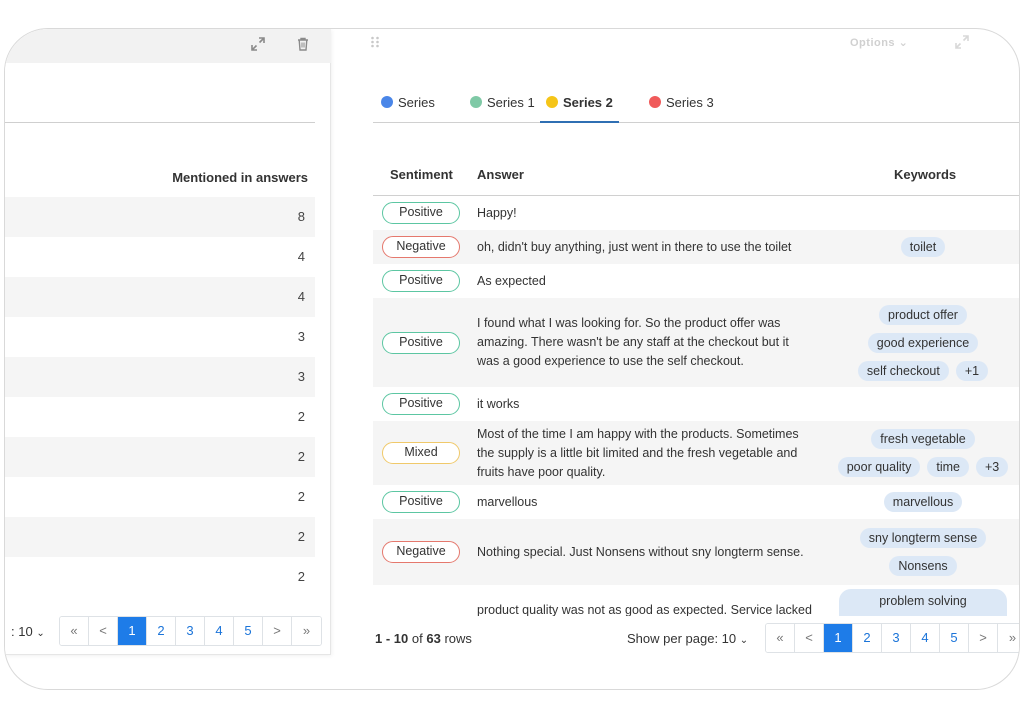  What do you see at coordinates (392, 638) in the screenshot?
I see `row-range: 1 - 10` at bounding box center [392, 638].